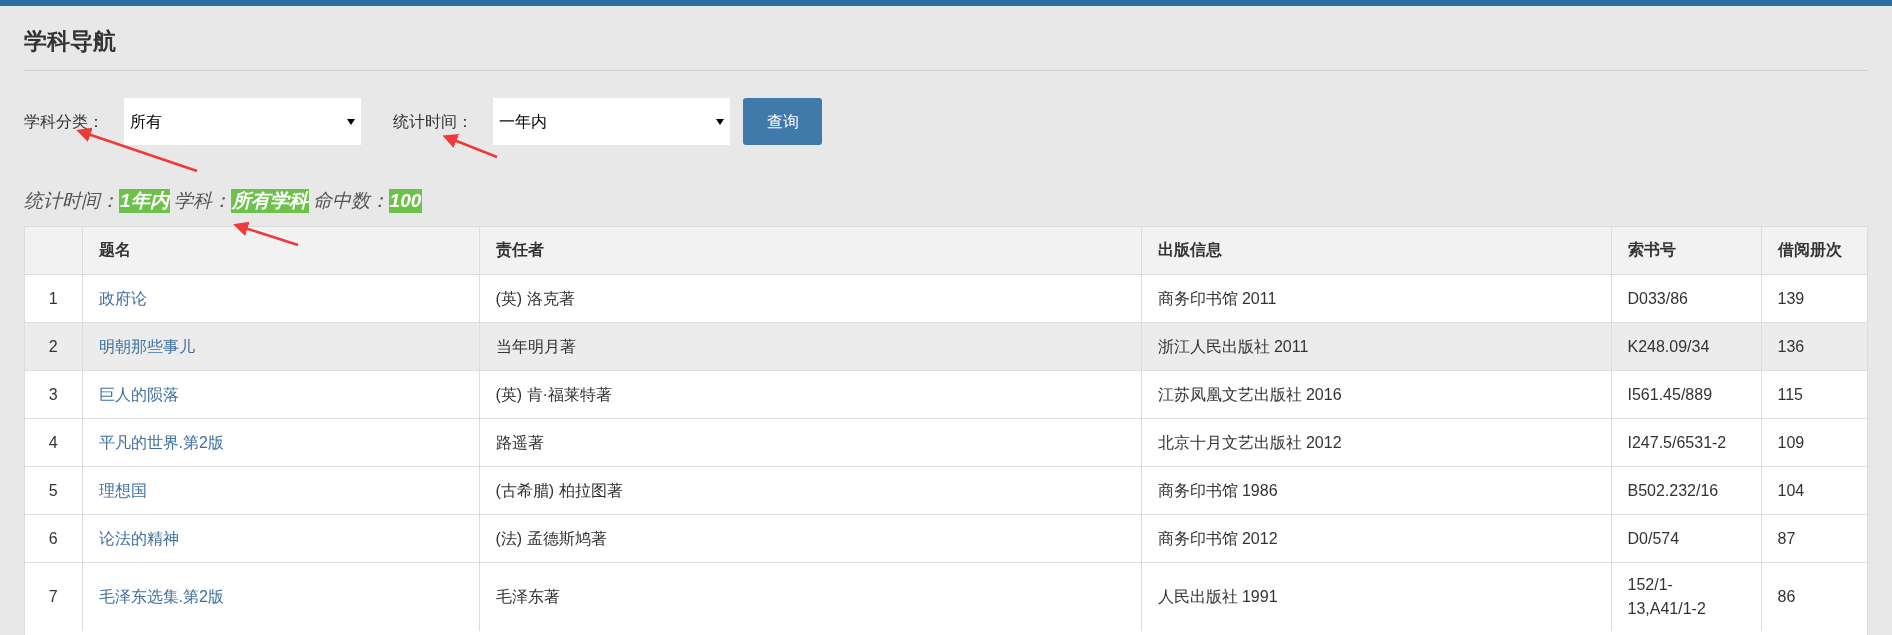 This screenshot has width=1892, height=635. What do you see at coordinates (1814, 490) in the screenshot?
I see `table-cell: 104` at bounding box center [1814, 490].